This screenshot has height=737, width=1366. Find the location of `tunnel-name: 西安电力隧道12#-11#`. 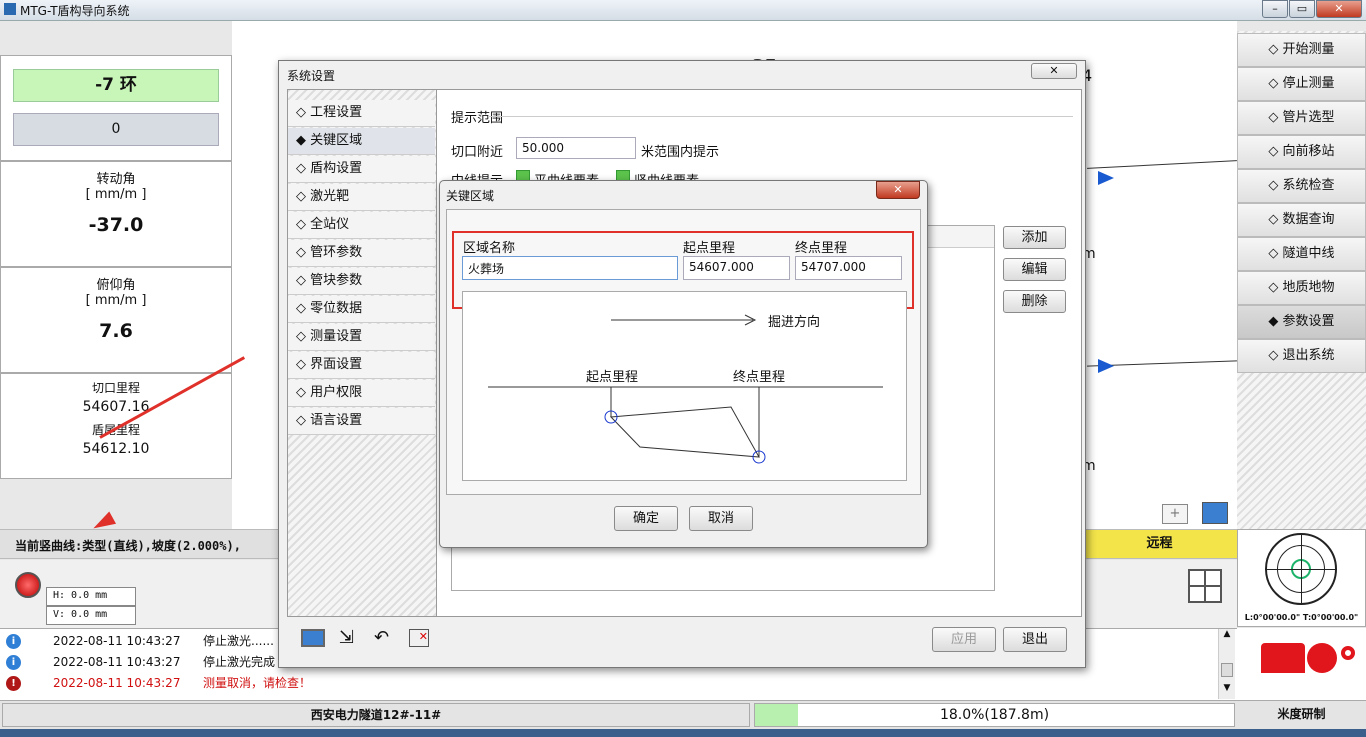

tunnel-name: 西安电力隧道12#-11# is located at coordinates (376, 715).